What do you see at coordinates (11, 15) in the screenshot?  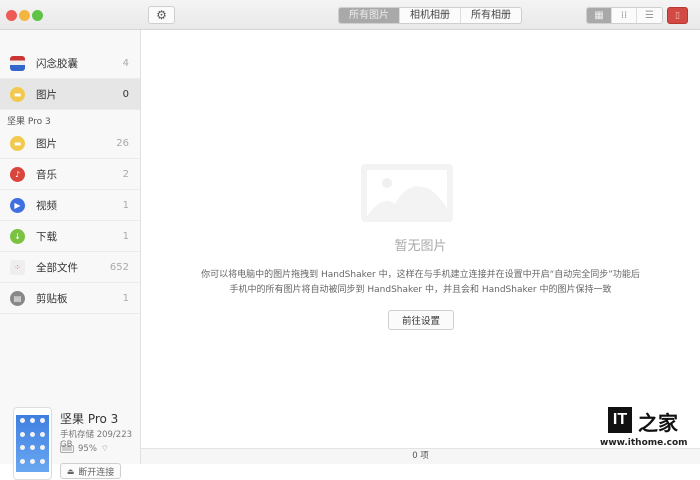 I see `close-button` at bounding box center [11, 15].